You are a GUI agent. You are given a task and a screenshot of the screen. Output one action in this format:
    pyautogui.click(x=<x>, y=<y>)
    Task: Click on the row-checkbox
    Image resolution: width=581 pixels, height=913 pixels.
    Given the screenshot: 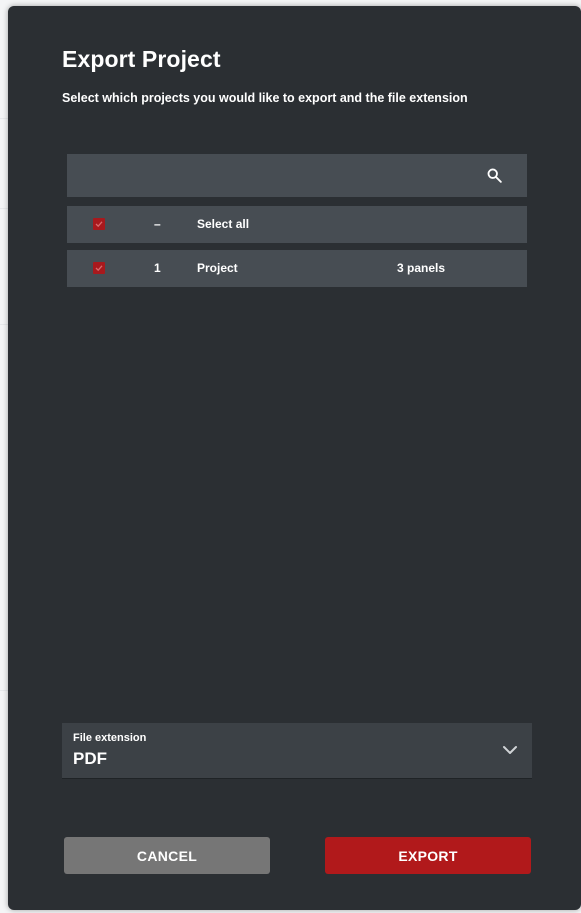 What is the action you would take?
    pyautogui.click(x=99, y=268)
    